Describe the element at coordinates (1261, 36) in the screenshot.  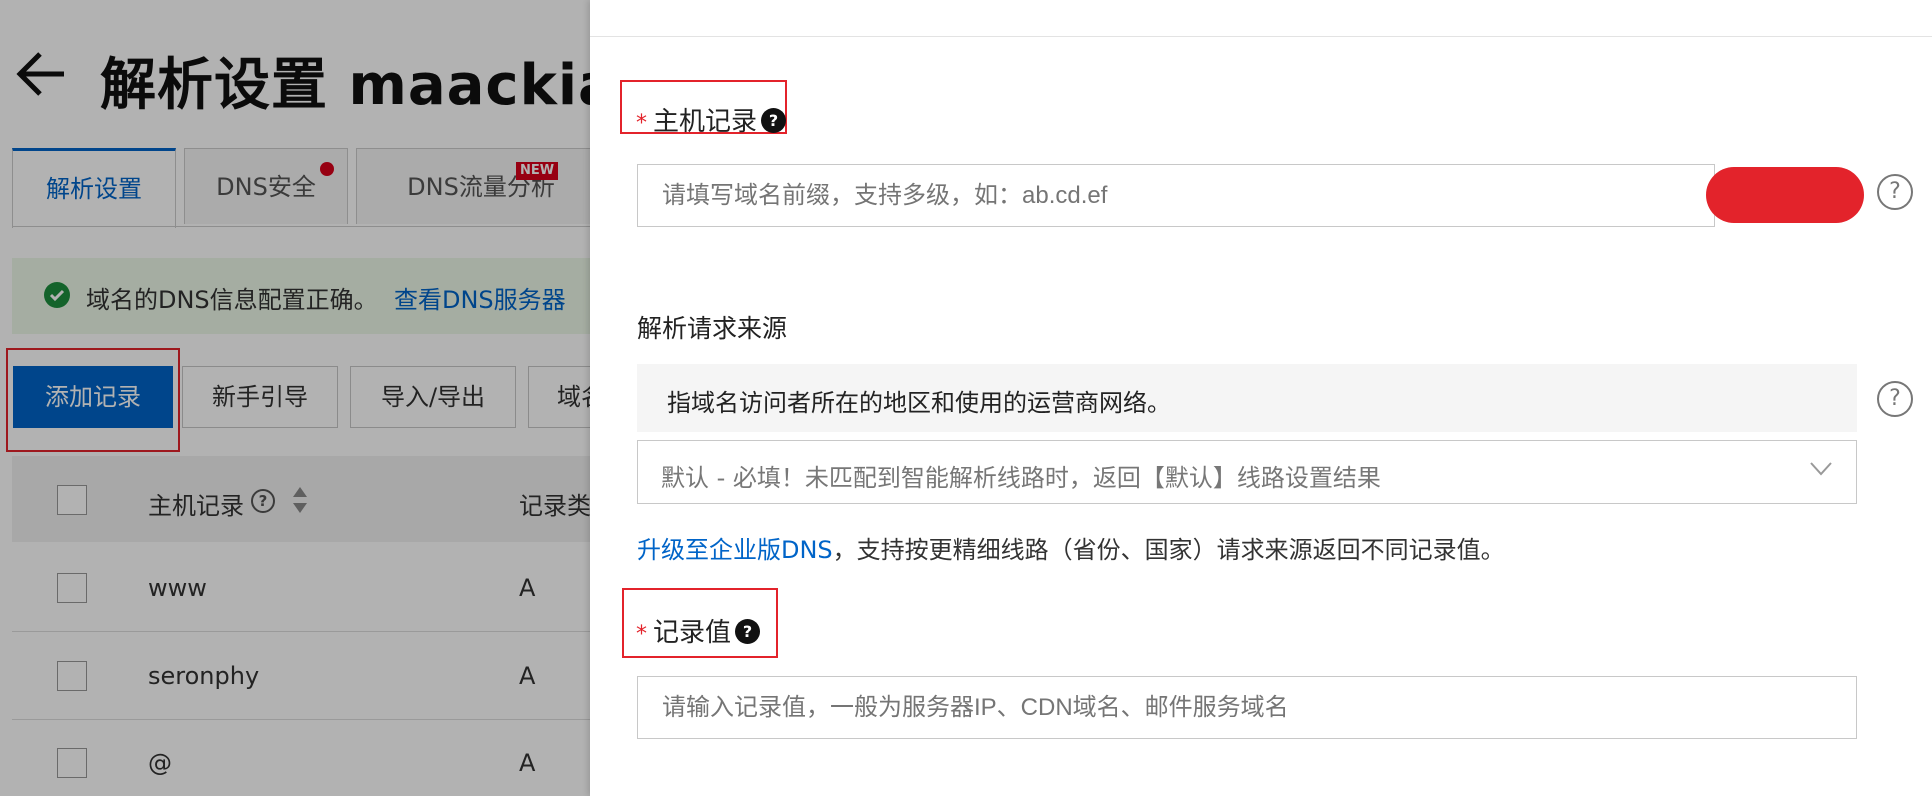
I see `drawer-header-divider` at that location.